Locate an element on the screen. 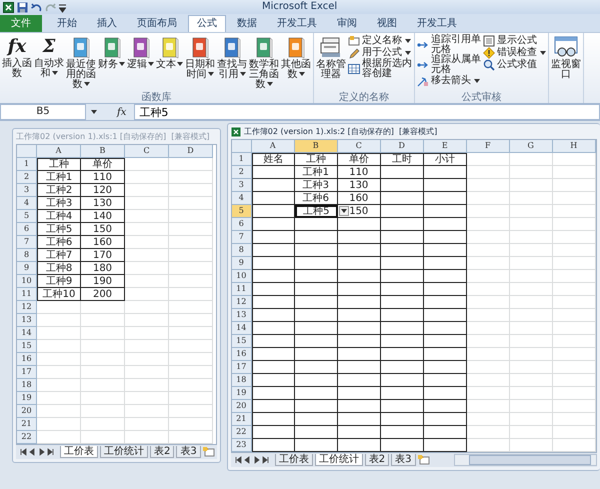 Image resolution: width=600 pixels, height=489 pixels. sheet-cell: 150 is located at coordinates (359, 211).